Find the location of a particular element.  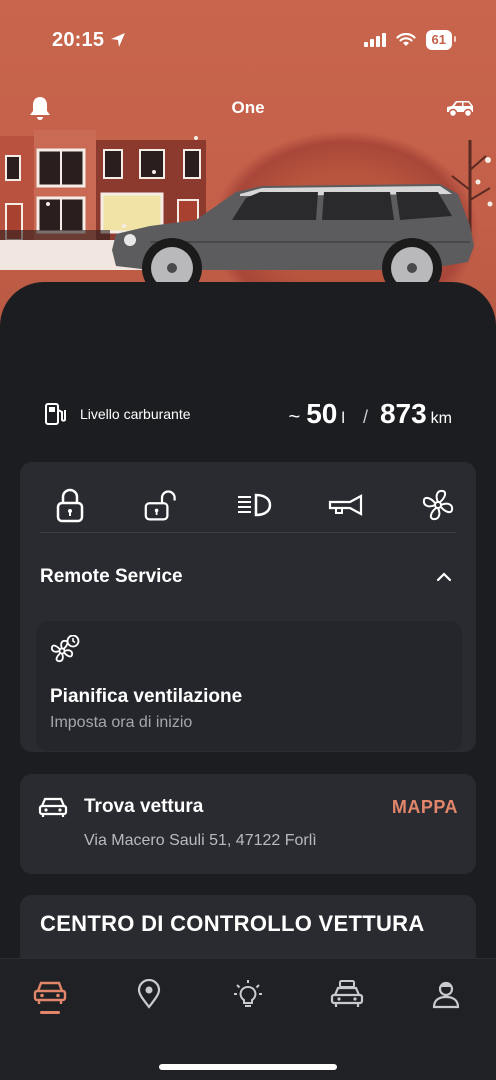

fuel-pump-icon is located at coordinates (55, 414).